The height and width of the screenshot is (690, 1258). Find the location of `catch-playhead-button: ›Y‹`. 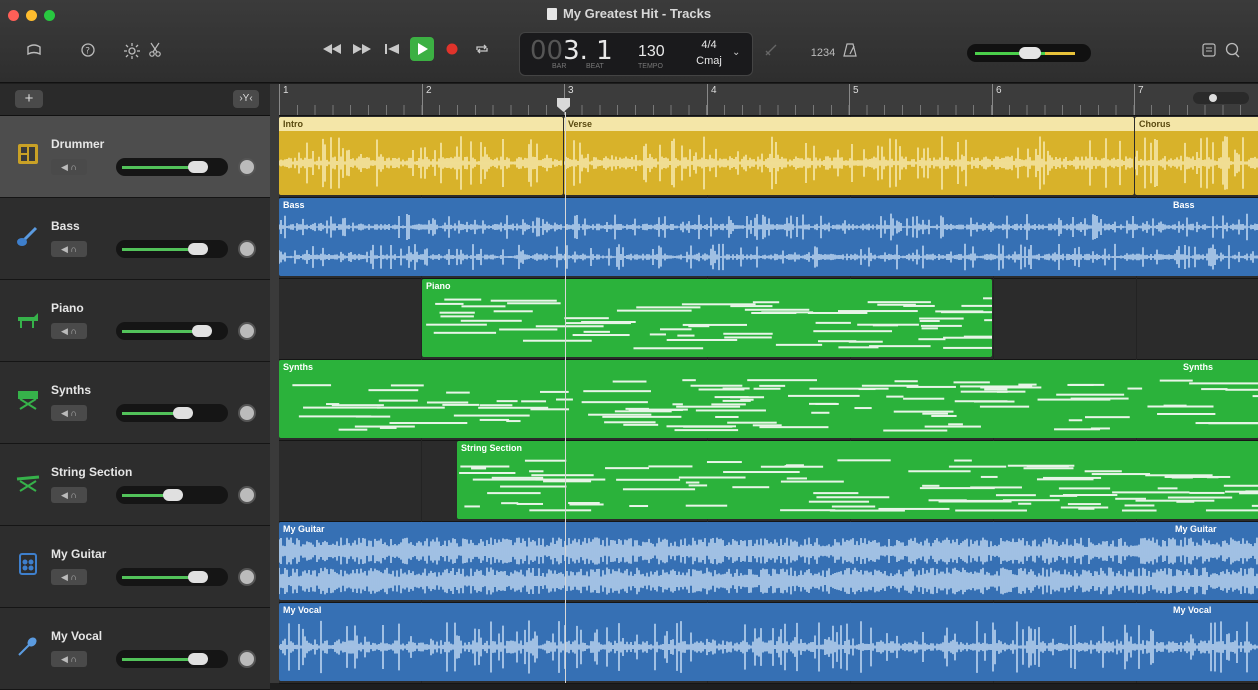

catch-playhead-button: ›Y‹ is located at coordinates (246, 99).